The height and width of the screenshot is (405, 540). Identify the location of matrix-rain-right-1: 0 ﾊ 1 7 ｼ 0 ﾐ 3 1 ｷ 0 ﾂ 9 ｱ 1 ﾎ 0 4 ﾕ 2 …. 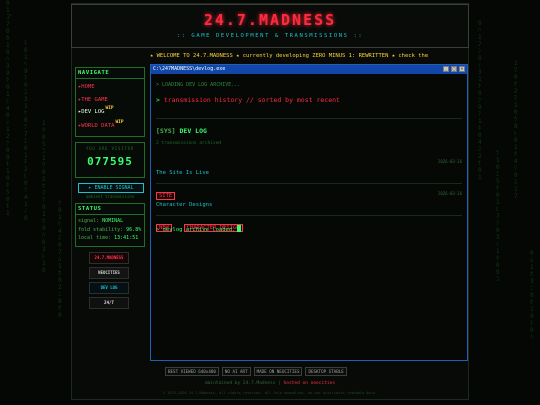
(480, 100).